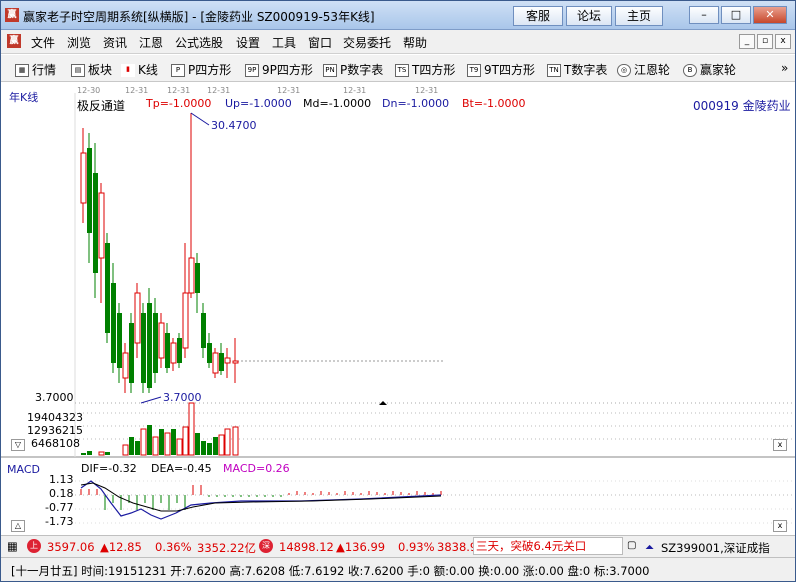  What do you see at coordinates (248, 42) in the screenshot?
I see `menu-settings: 设置` at bounding box center [248, 42].